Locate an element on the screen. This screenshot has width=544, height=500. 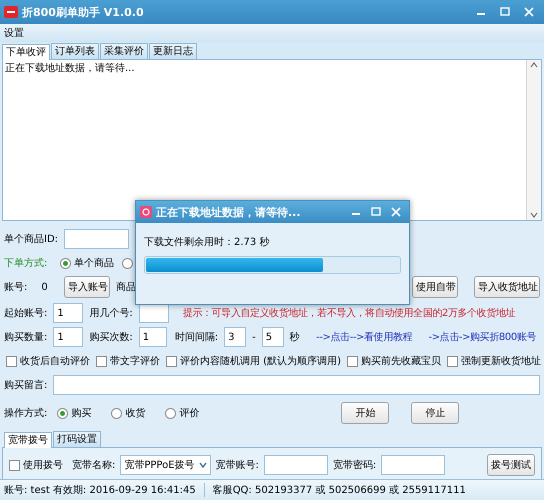
scroll-up-icon is located at coordinates (534, 65).